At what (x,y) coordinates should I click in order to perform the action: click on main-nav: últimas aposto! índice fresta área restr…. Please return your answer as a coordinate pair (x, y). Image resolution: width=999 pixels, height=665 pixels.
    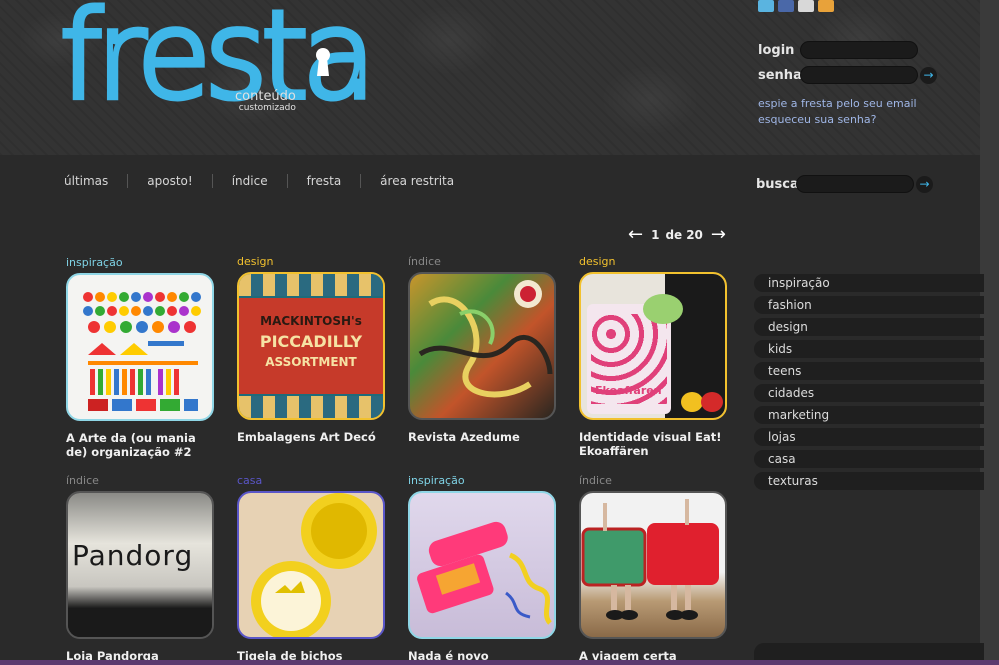
    Looking at the image, I should click on (268, 181).